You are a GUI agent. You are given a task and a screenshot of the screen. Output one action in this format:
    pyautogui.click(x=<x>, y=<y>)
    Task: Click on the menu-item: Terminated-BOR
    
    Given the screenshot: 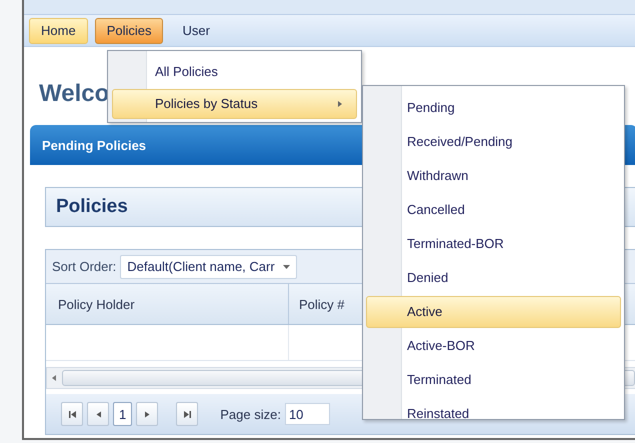 What is the action you would take?
    pyautogui.click(x=493, y=244)
    